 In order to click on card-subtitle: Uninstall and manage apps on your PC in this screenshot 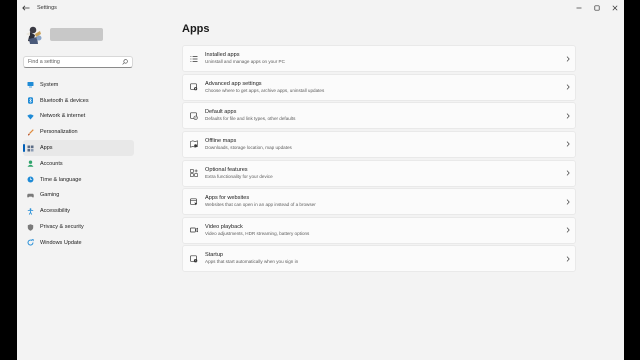, I will do `click(245, 61)`.